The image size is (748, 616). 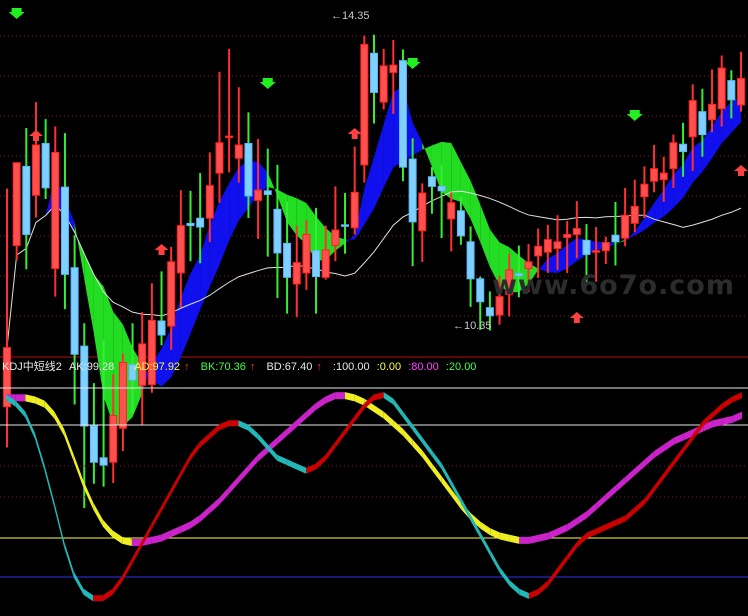 What do you see at coordinates (294, 367) in the screenshot?
I see `legend-bd: BD:67.40 ↑` at bounding box center [294, 367].